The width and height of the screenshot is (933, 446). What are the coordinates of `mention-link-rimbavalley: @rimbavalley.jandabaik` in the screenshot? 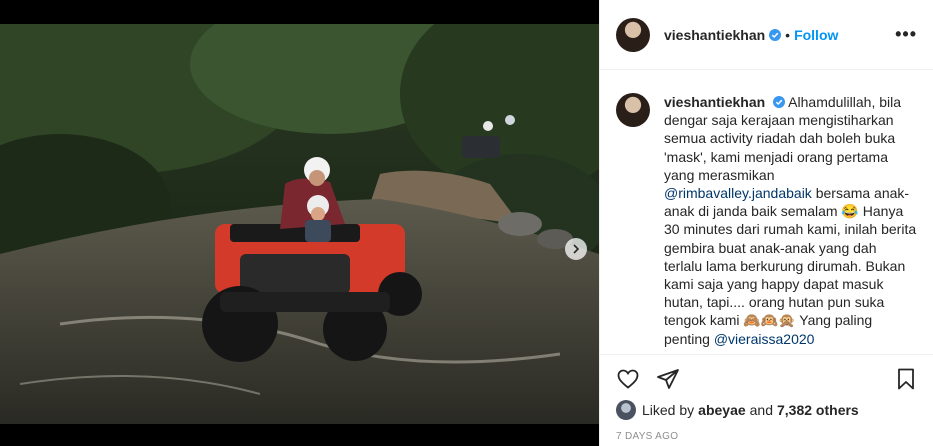 It's located at (738, 193).